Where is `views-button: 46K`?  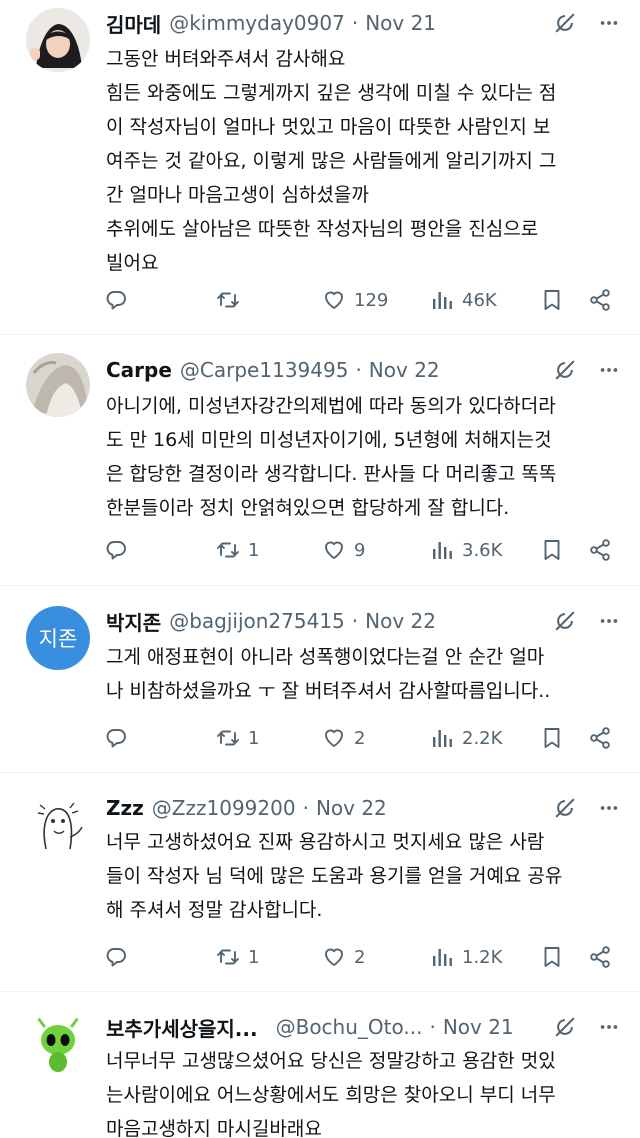
views-button: 46K is located at coordinates (463, 300).